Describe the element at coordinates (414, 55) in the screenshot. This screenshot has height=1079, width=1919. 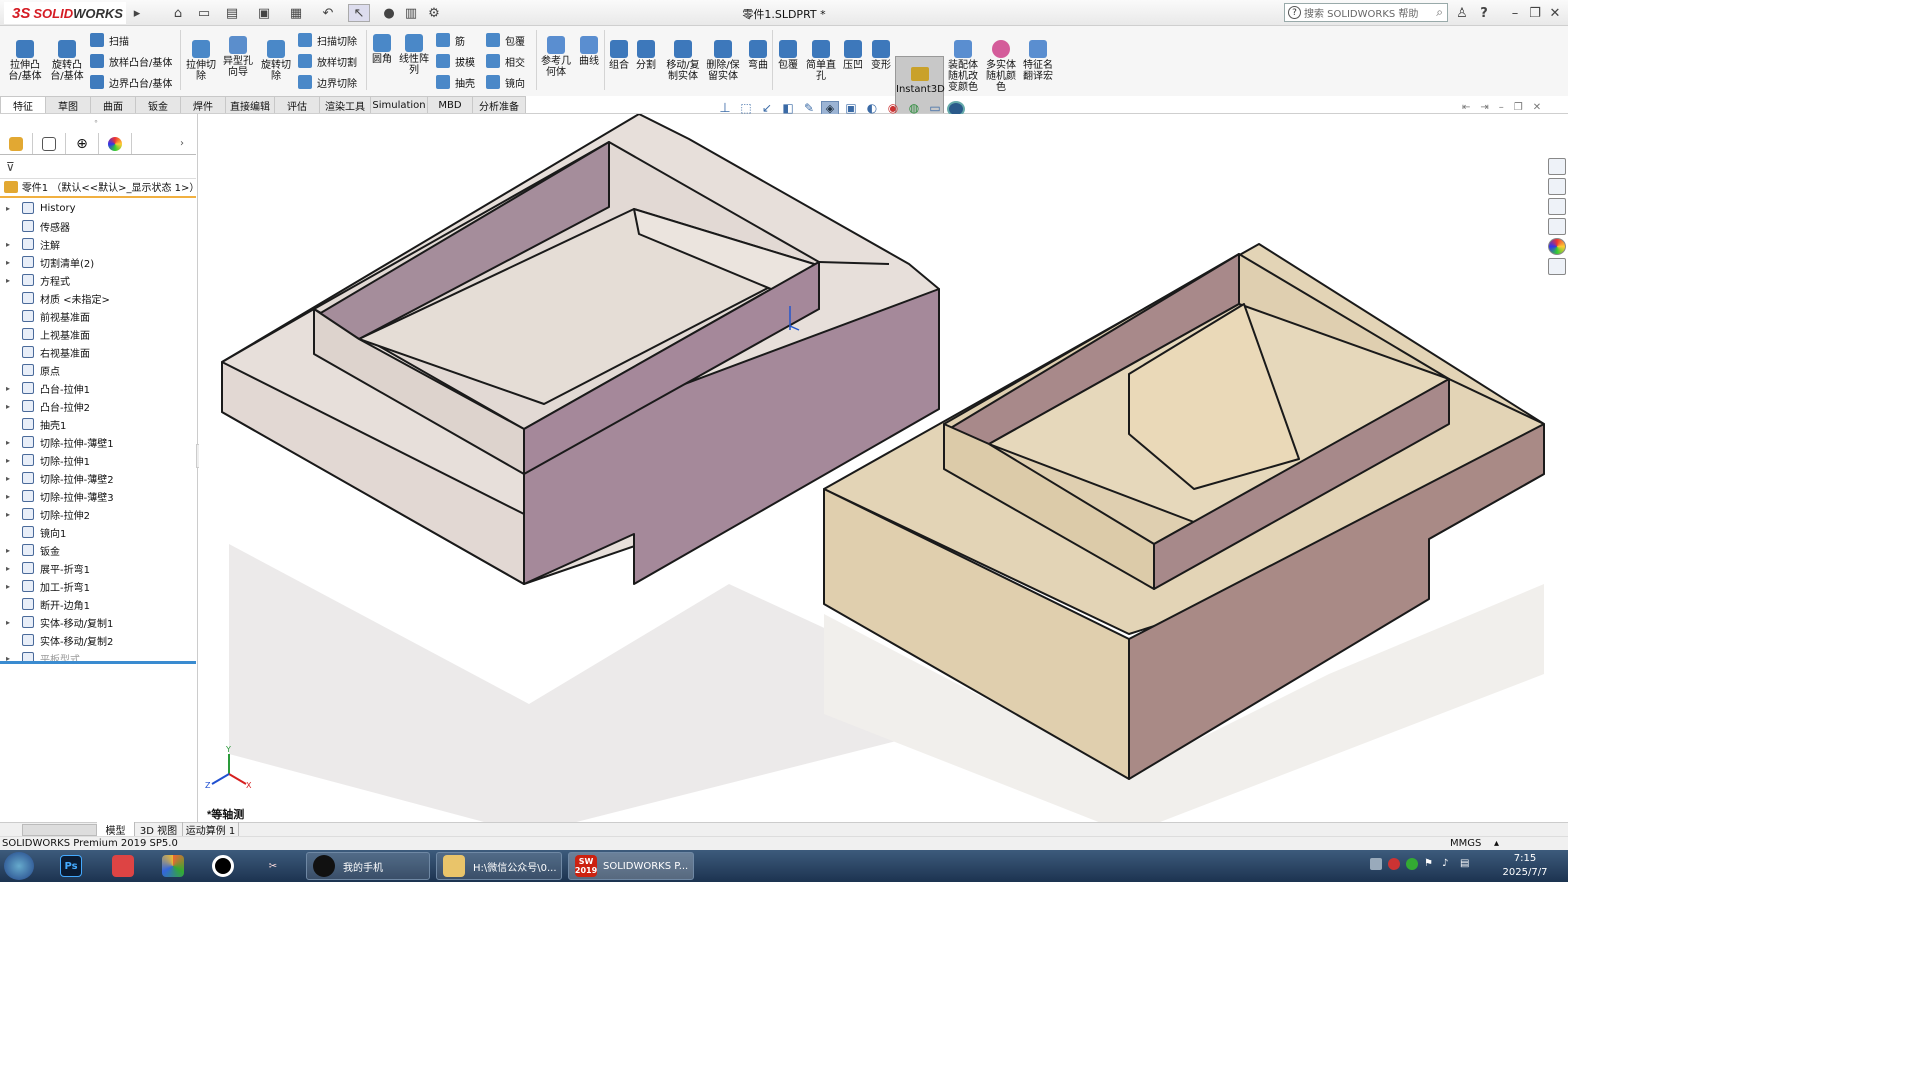
I see `linear-pattern-button: 线性阵 列` at that location.